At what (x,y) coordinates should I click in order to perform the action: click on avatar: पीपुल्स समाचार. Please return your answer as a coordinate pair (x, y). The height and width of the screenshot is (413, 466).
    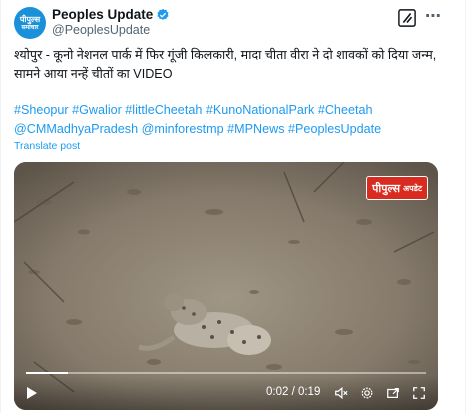
    Looking at the image, I should click on (30, 23).